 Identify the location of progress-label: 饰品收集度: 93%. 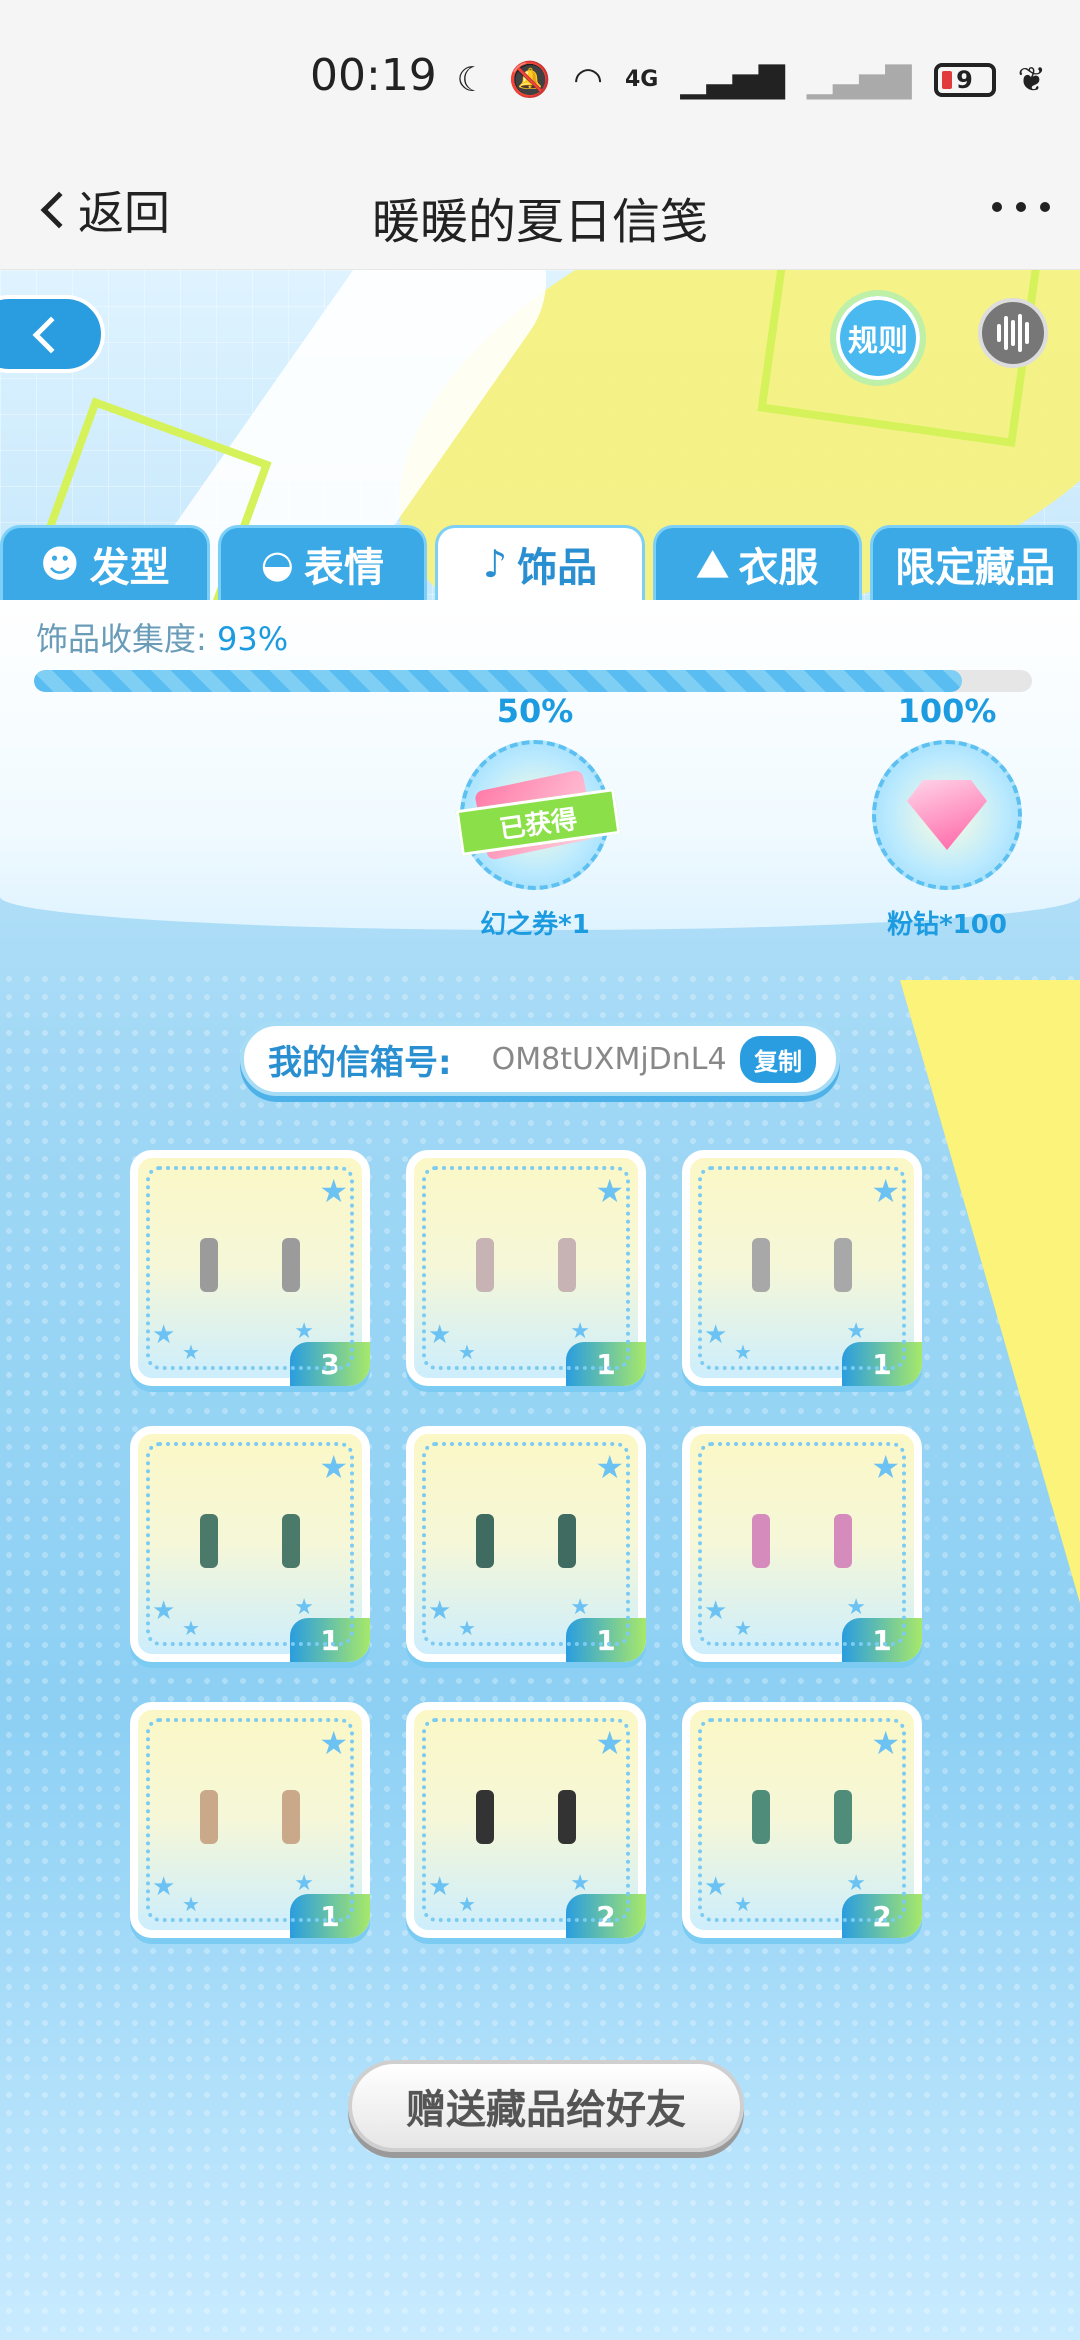
(162, 637).